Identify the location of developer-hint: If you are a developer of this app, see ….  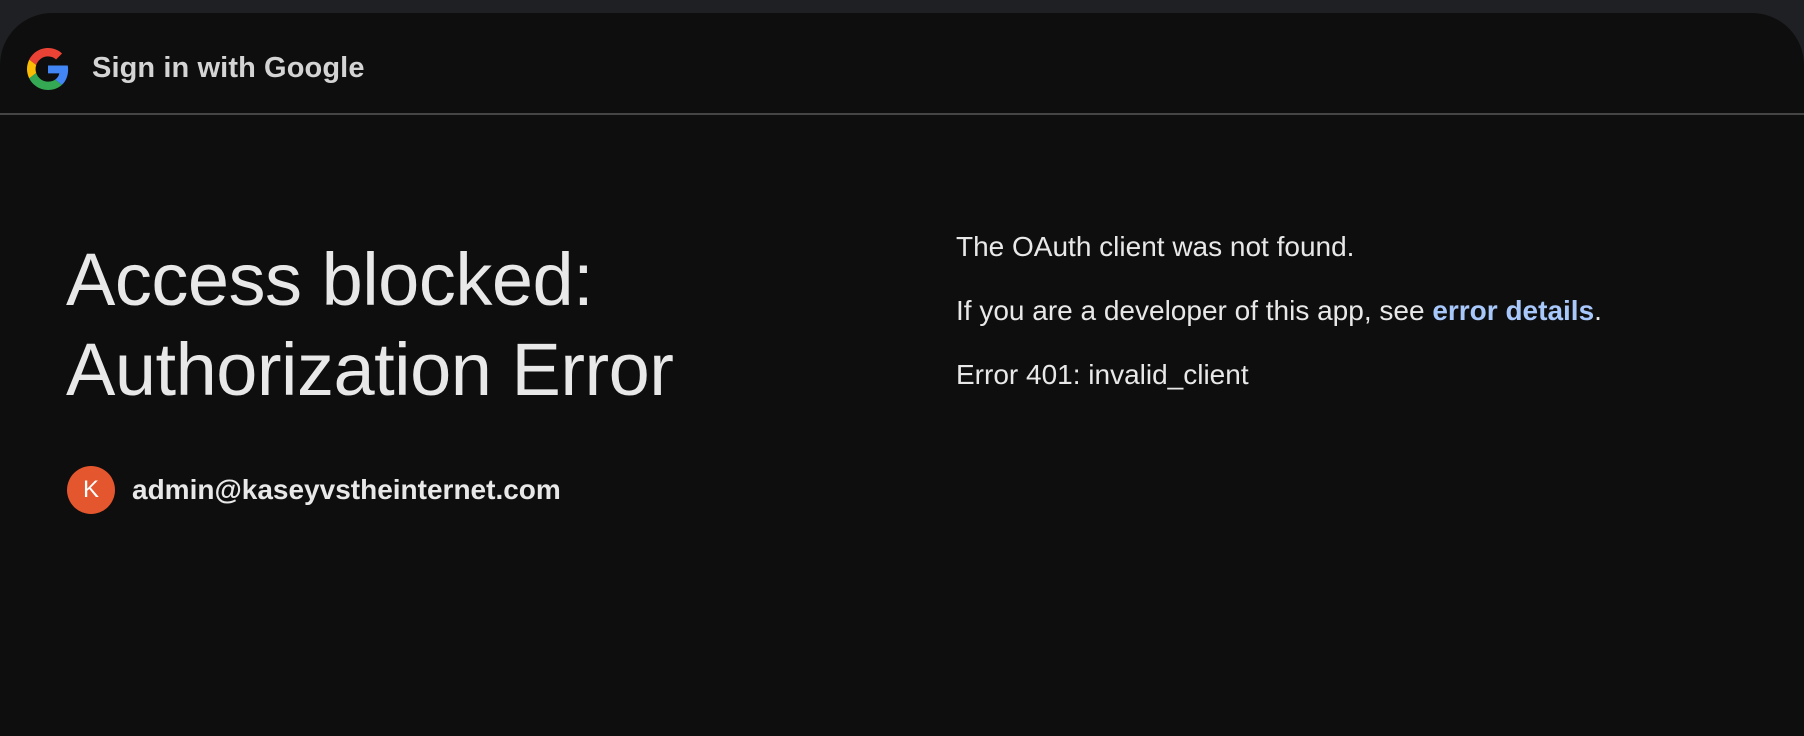
(1279, 311).